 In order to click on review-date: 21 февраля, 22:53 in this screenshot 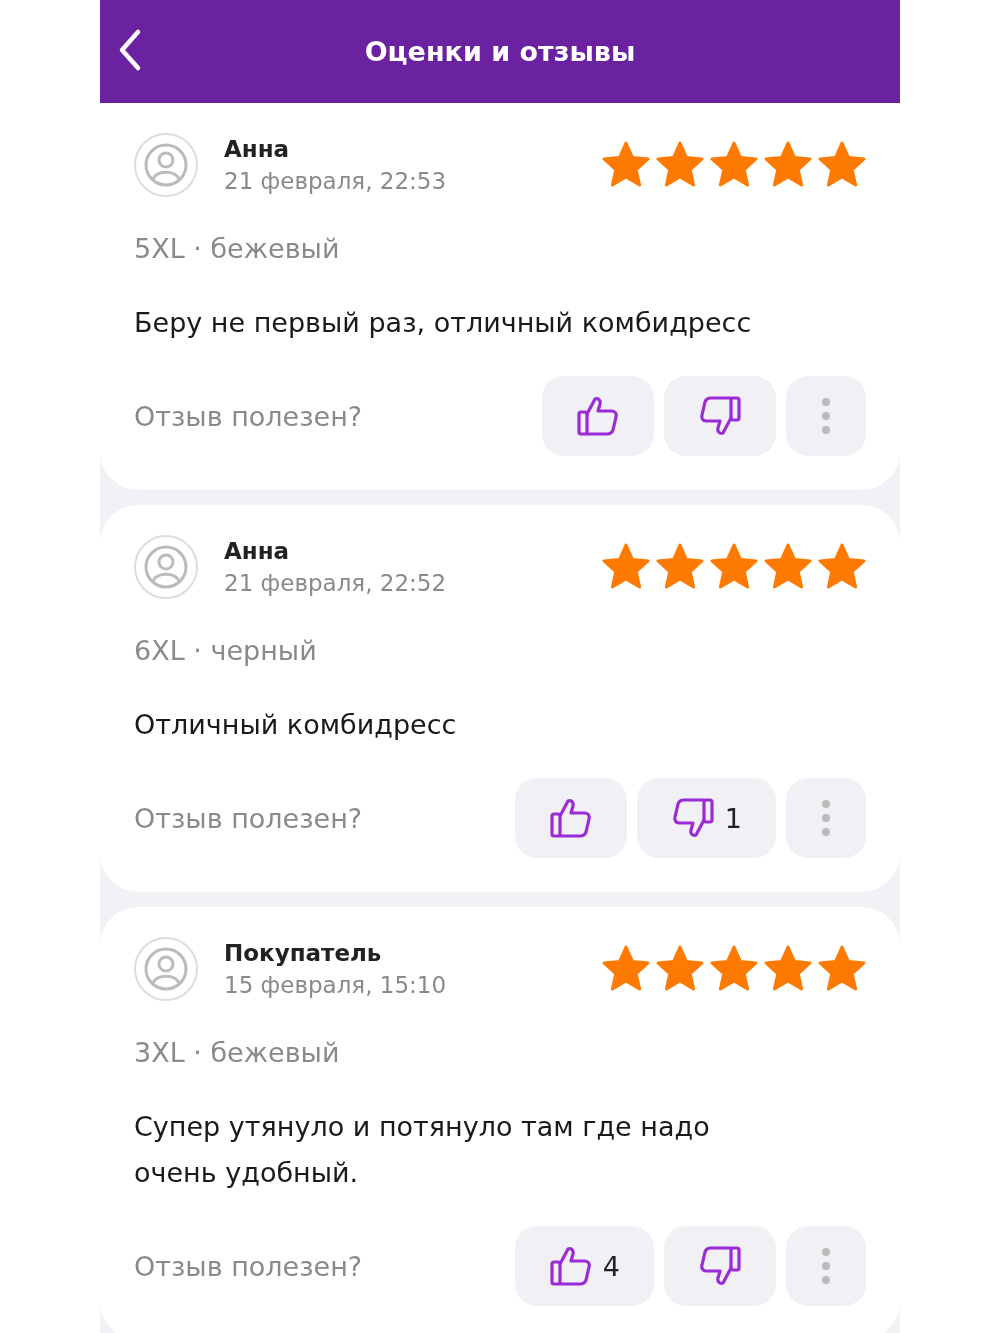, I will do `click(336, 181)`.